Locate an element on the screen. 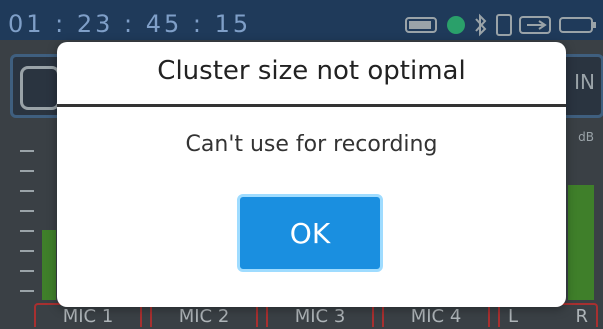  db-label: dB is located at coordinates (586, 137).